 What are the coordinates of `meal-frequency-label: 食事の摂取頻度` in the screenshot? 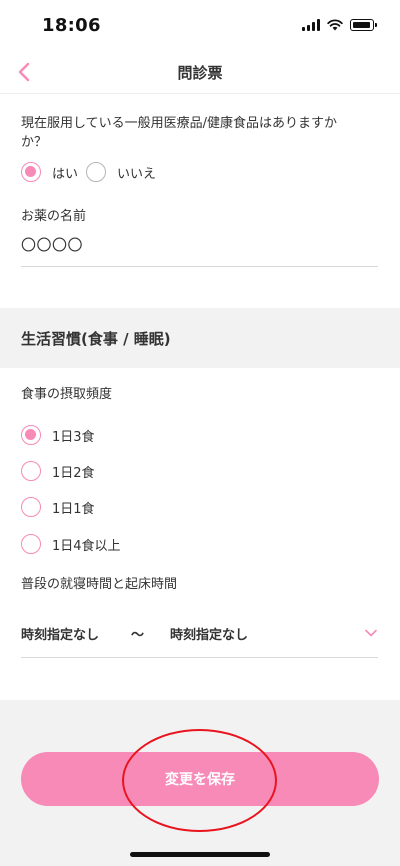 It's located at (67, 394).